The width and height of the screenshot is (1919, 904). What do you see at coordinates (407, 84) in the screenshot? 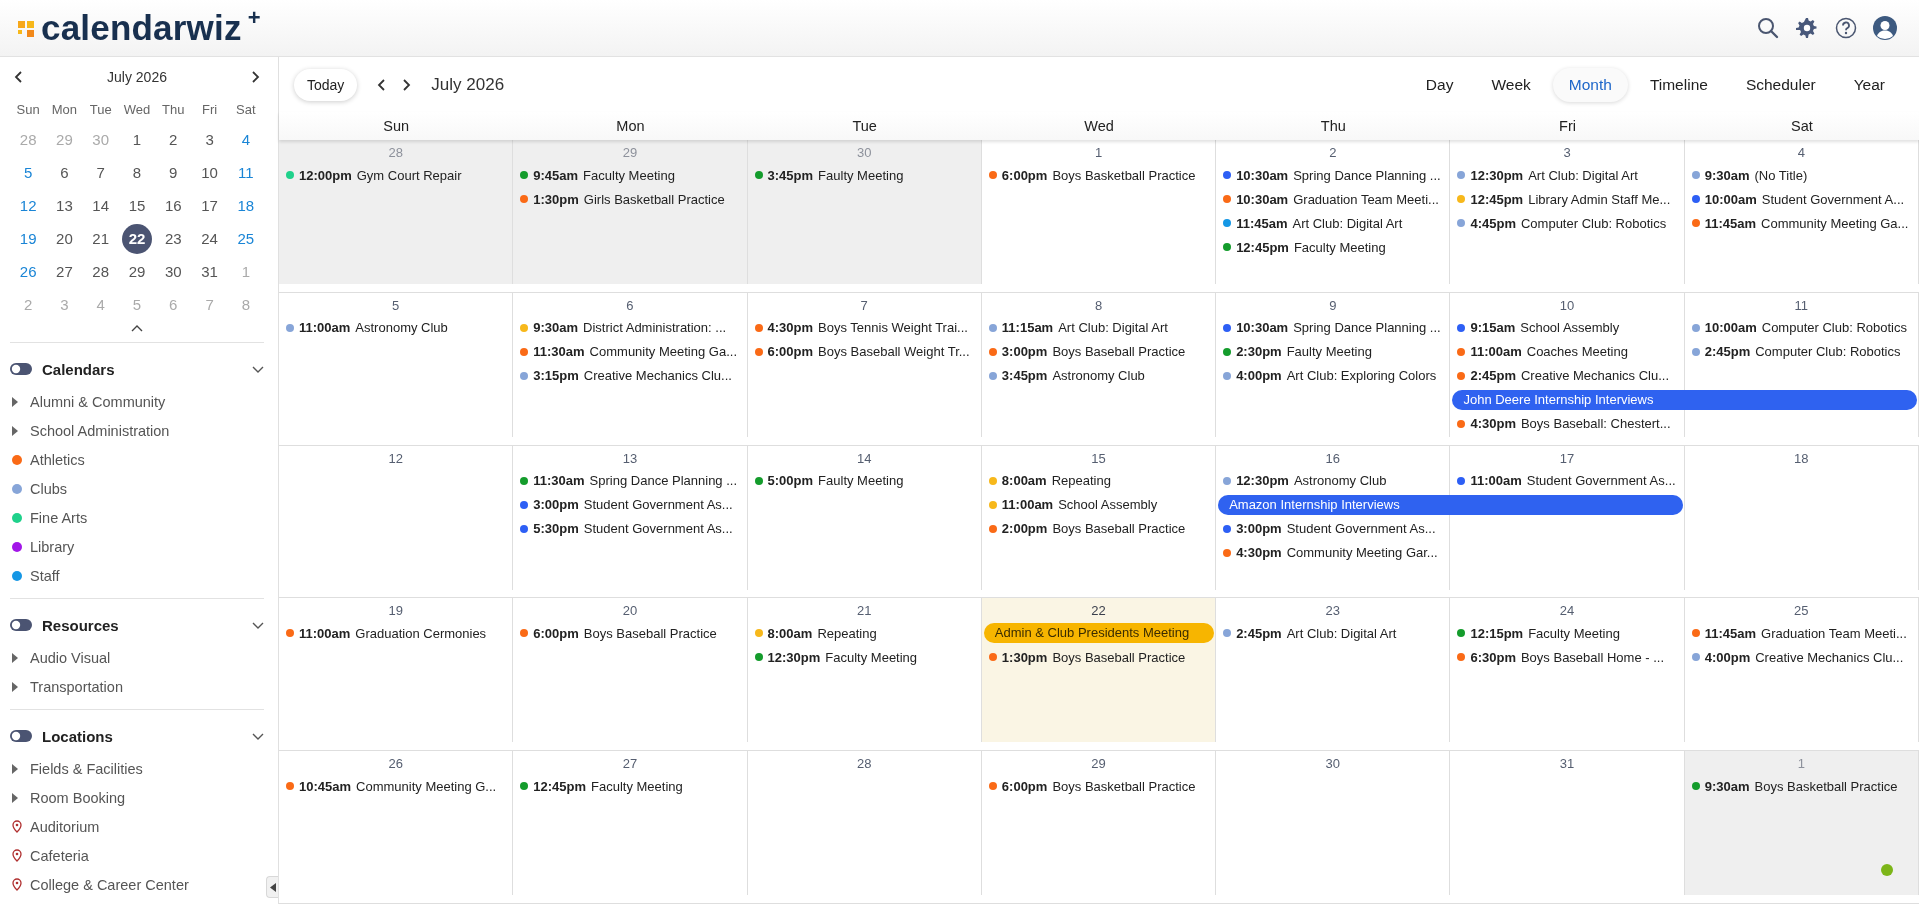
I see `next-icon` at bounding box center [407, 84].